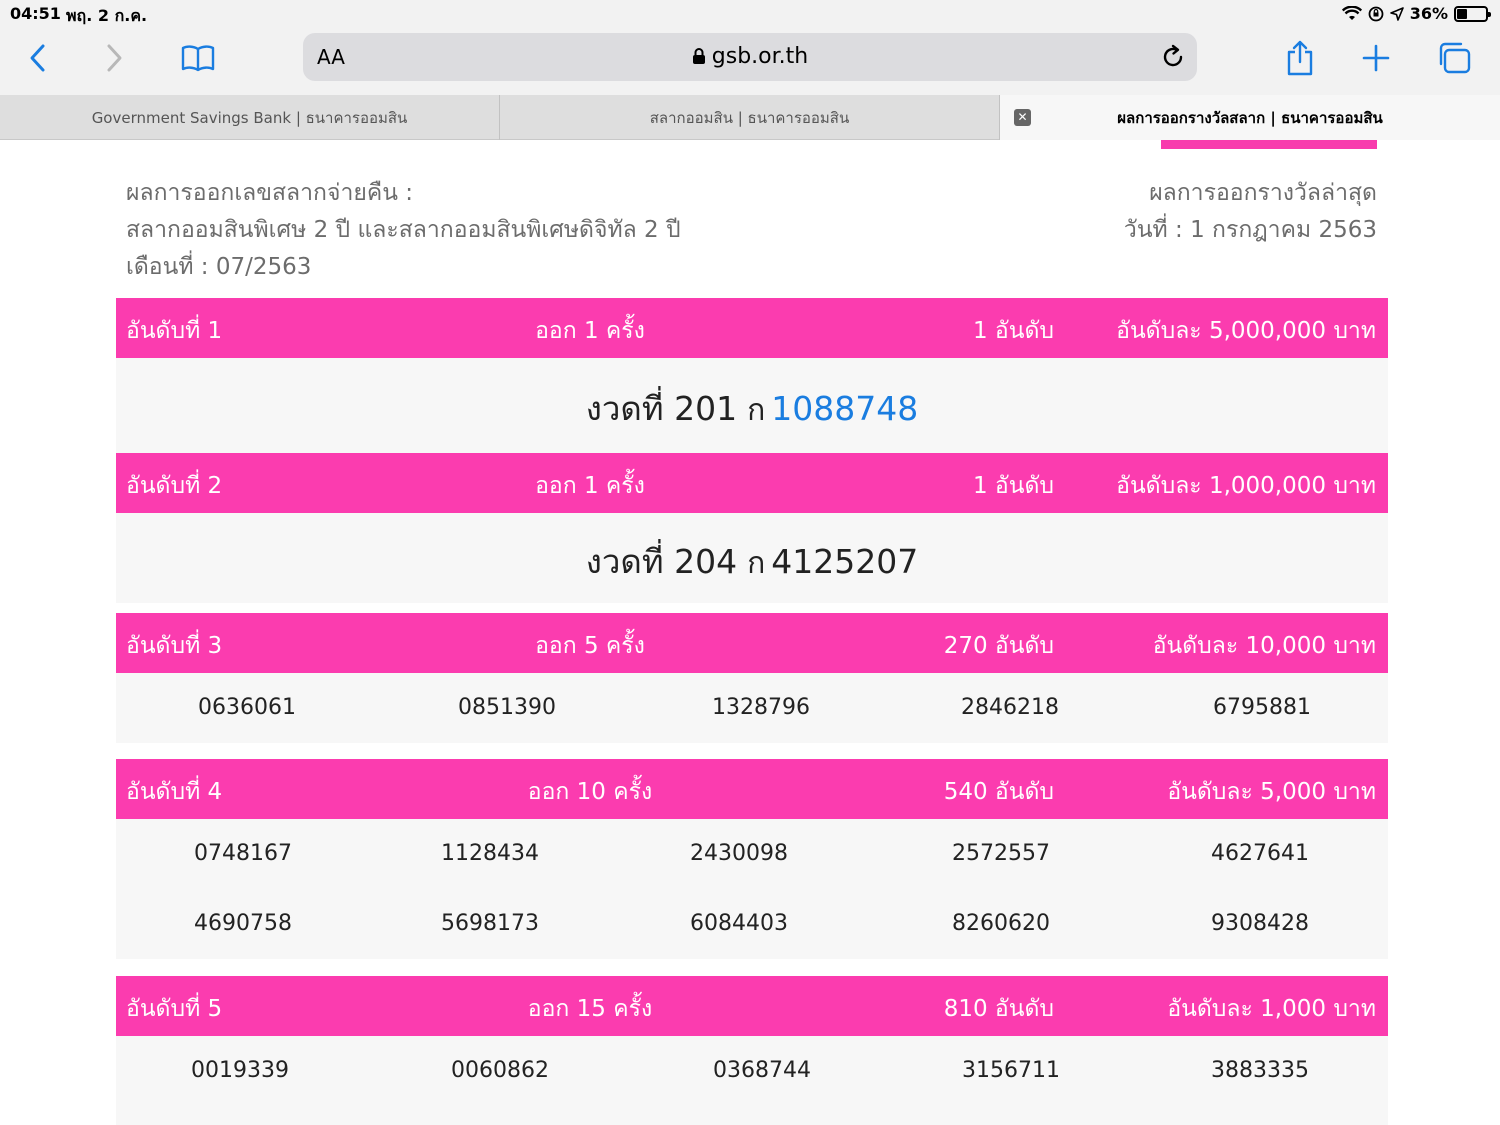 The image size is (1500, 1125). I want to click on winning-number: 6795881, so click(1262, 707).